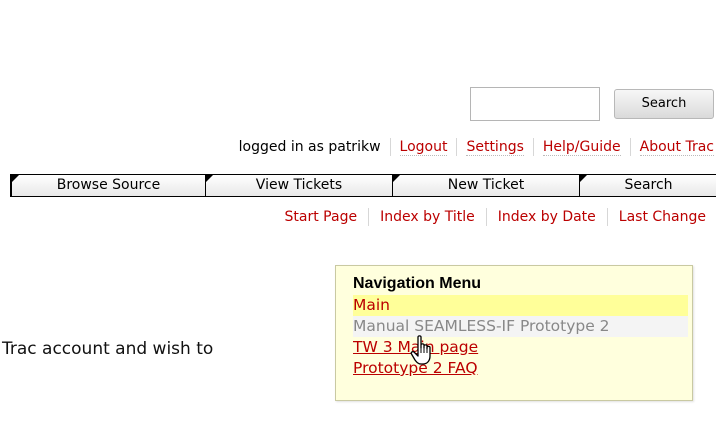  I want to click on tab-search: Search, so click(647, 185).